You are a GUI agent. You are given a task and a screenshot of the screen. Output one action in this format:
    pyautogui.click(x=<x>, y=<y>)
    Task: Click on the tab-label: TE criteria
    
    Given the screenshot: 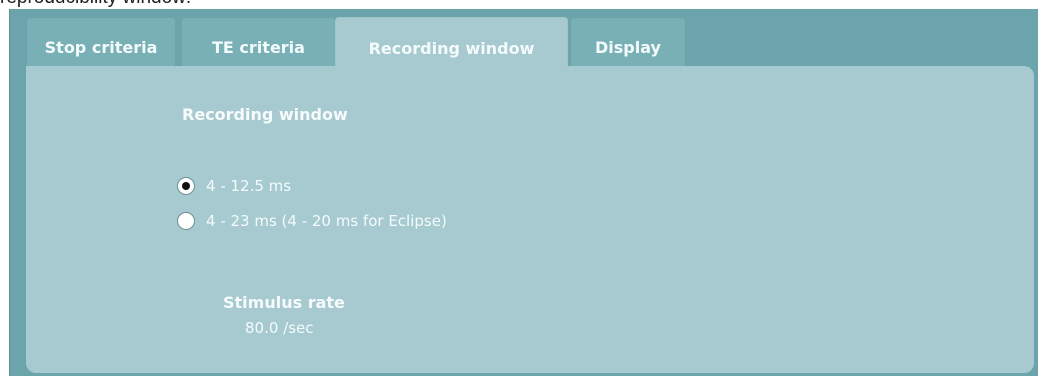 What is the action you would take?
    pyautogui.click(x=258, y=47)
    